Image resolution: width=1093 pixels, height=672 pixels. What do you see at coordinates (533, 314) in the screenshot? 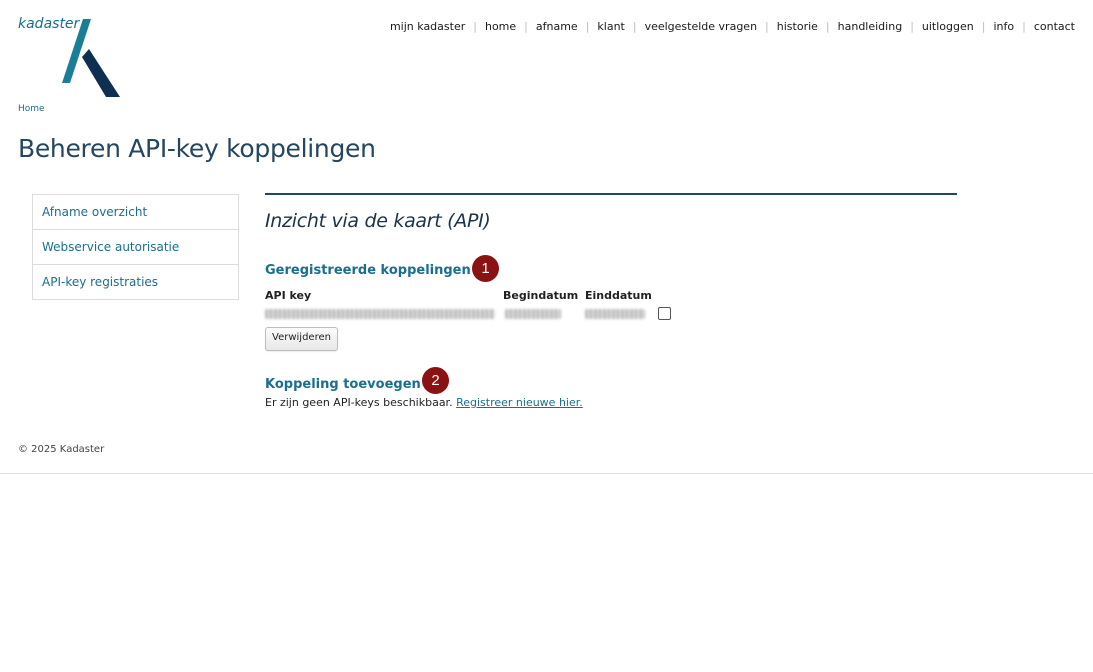
I see `redacted-begindatum` at bounding box center [533, 314].